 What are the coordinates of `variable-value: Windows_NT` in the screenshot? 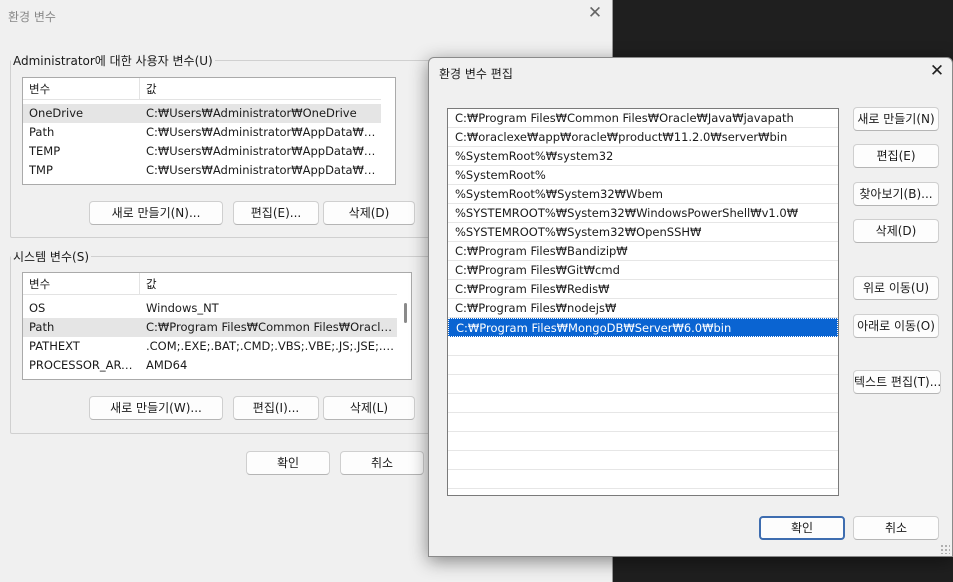 It's located at (182, 308).